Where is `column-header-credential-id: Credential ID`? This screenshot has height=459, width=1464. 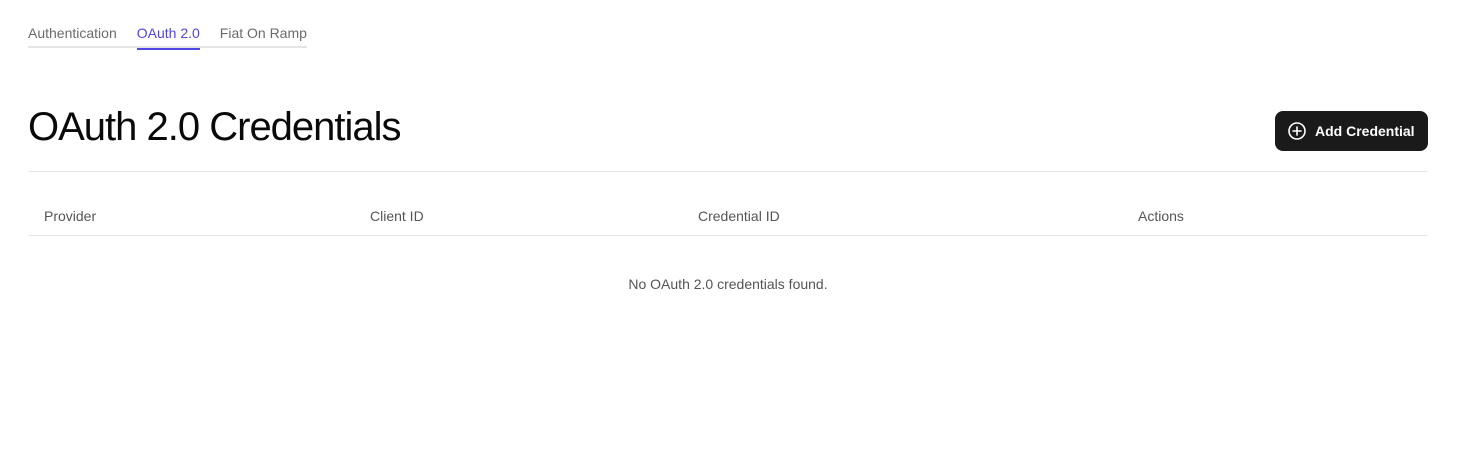
column-header-credential-id: Credential ID is located at coordinates (739, 216).